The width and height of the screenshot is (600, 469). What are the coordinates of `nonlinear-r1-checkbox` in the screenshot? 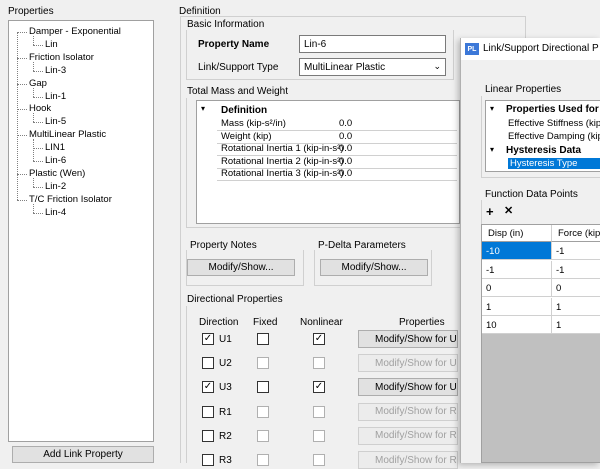 It's located at (319, 411).